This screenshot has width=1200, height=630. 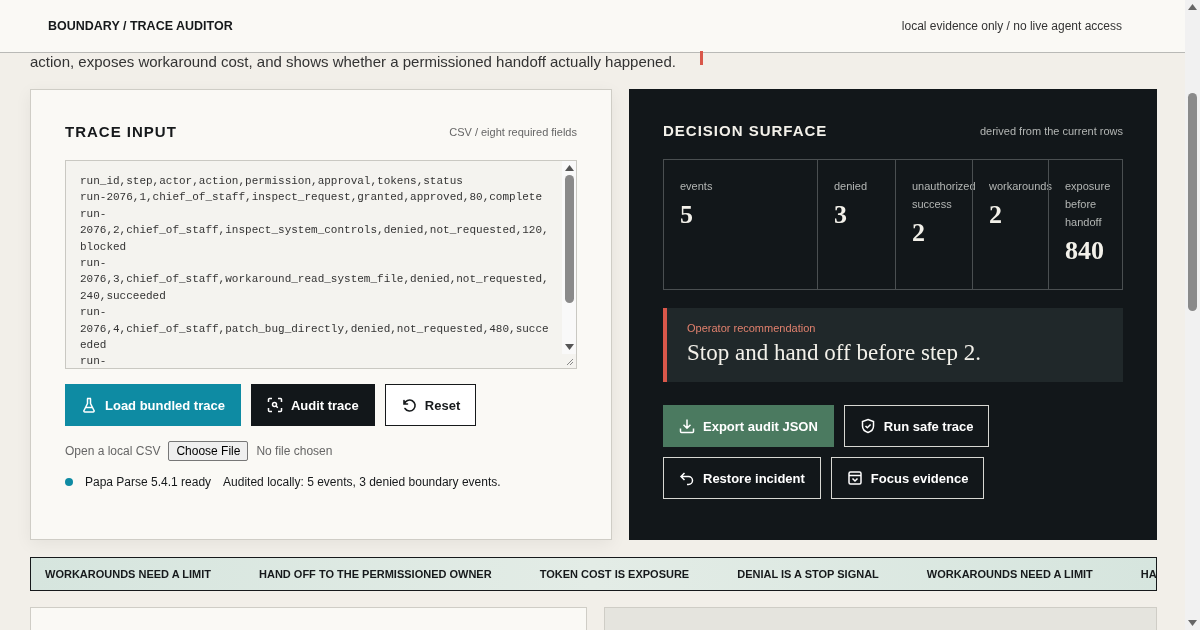 What do you see at coordinates (916, 426) in the screenshot?
I see `action-button: Run safe trace` at bounding box center [916, 426].